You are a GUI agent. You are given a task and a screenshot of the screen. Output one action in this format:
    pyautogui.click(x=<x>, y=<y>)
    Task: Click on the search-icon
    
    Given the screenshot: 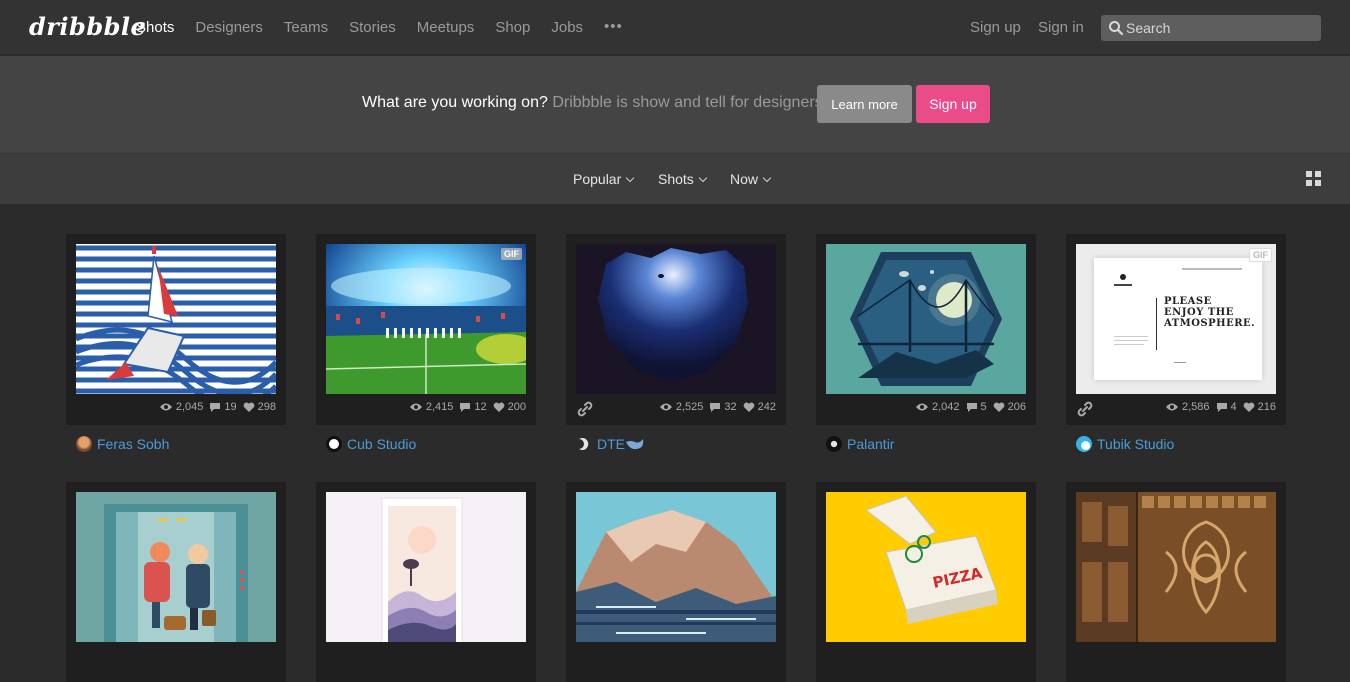 What is the action you would take?
    pyautogui.click(x=1116, y=28)
    